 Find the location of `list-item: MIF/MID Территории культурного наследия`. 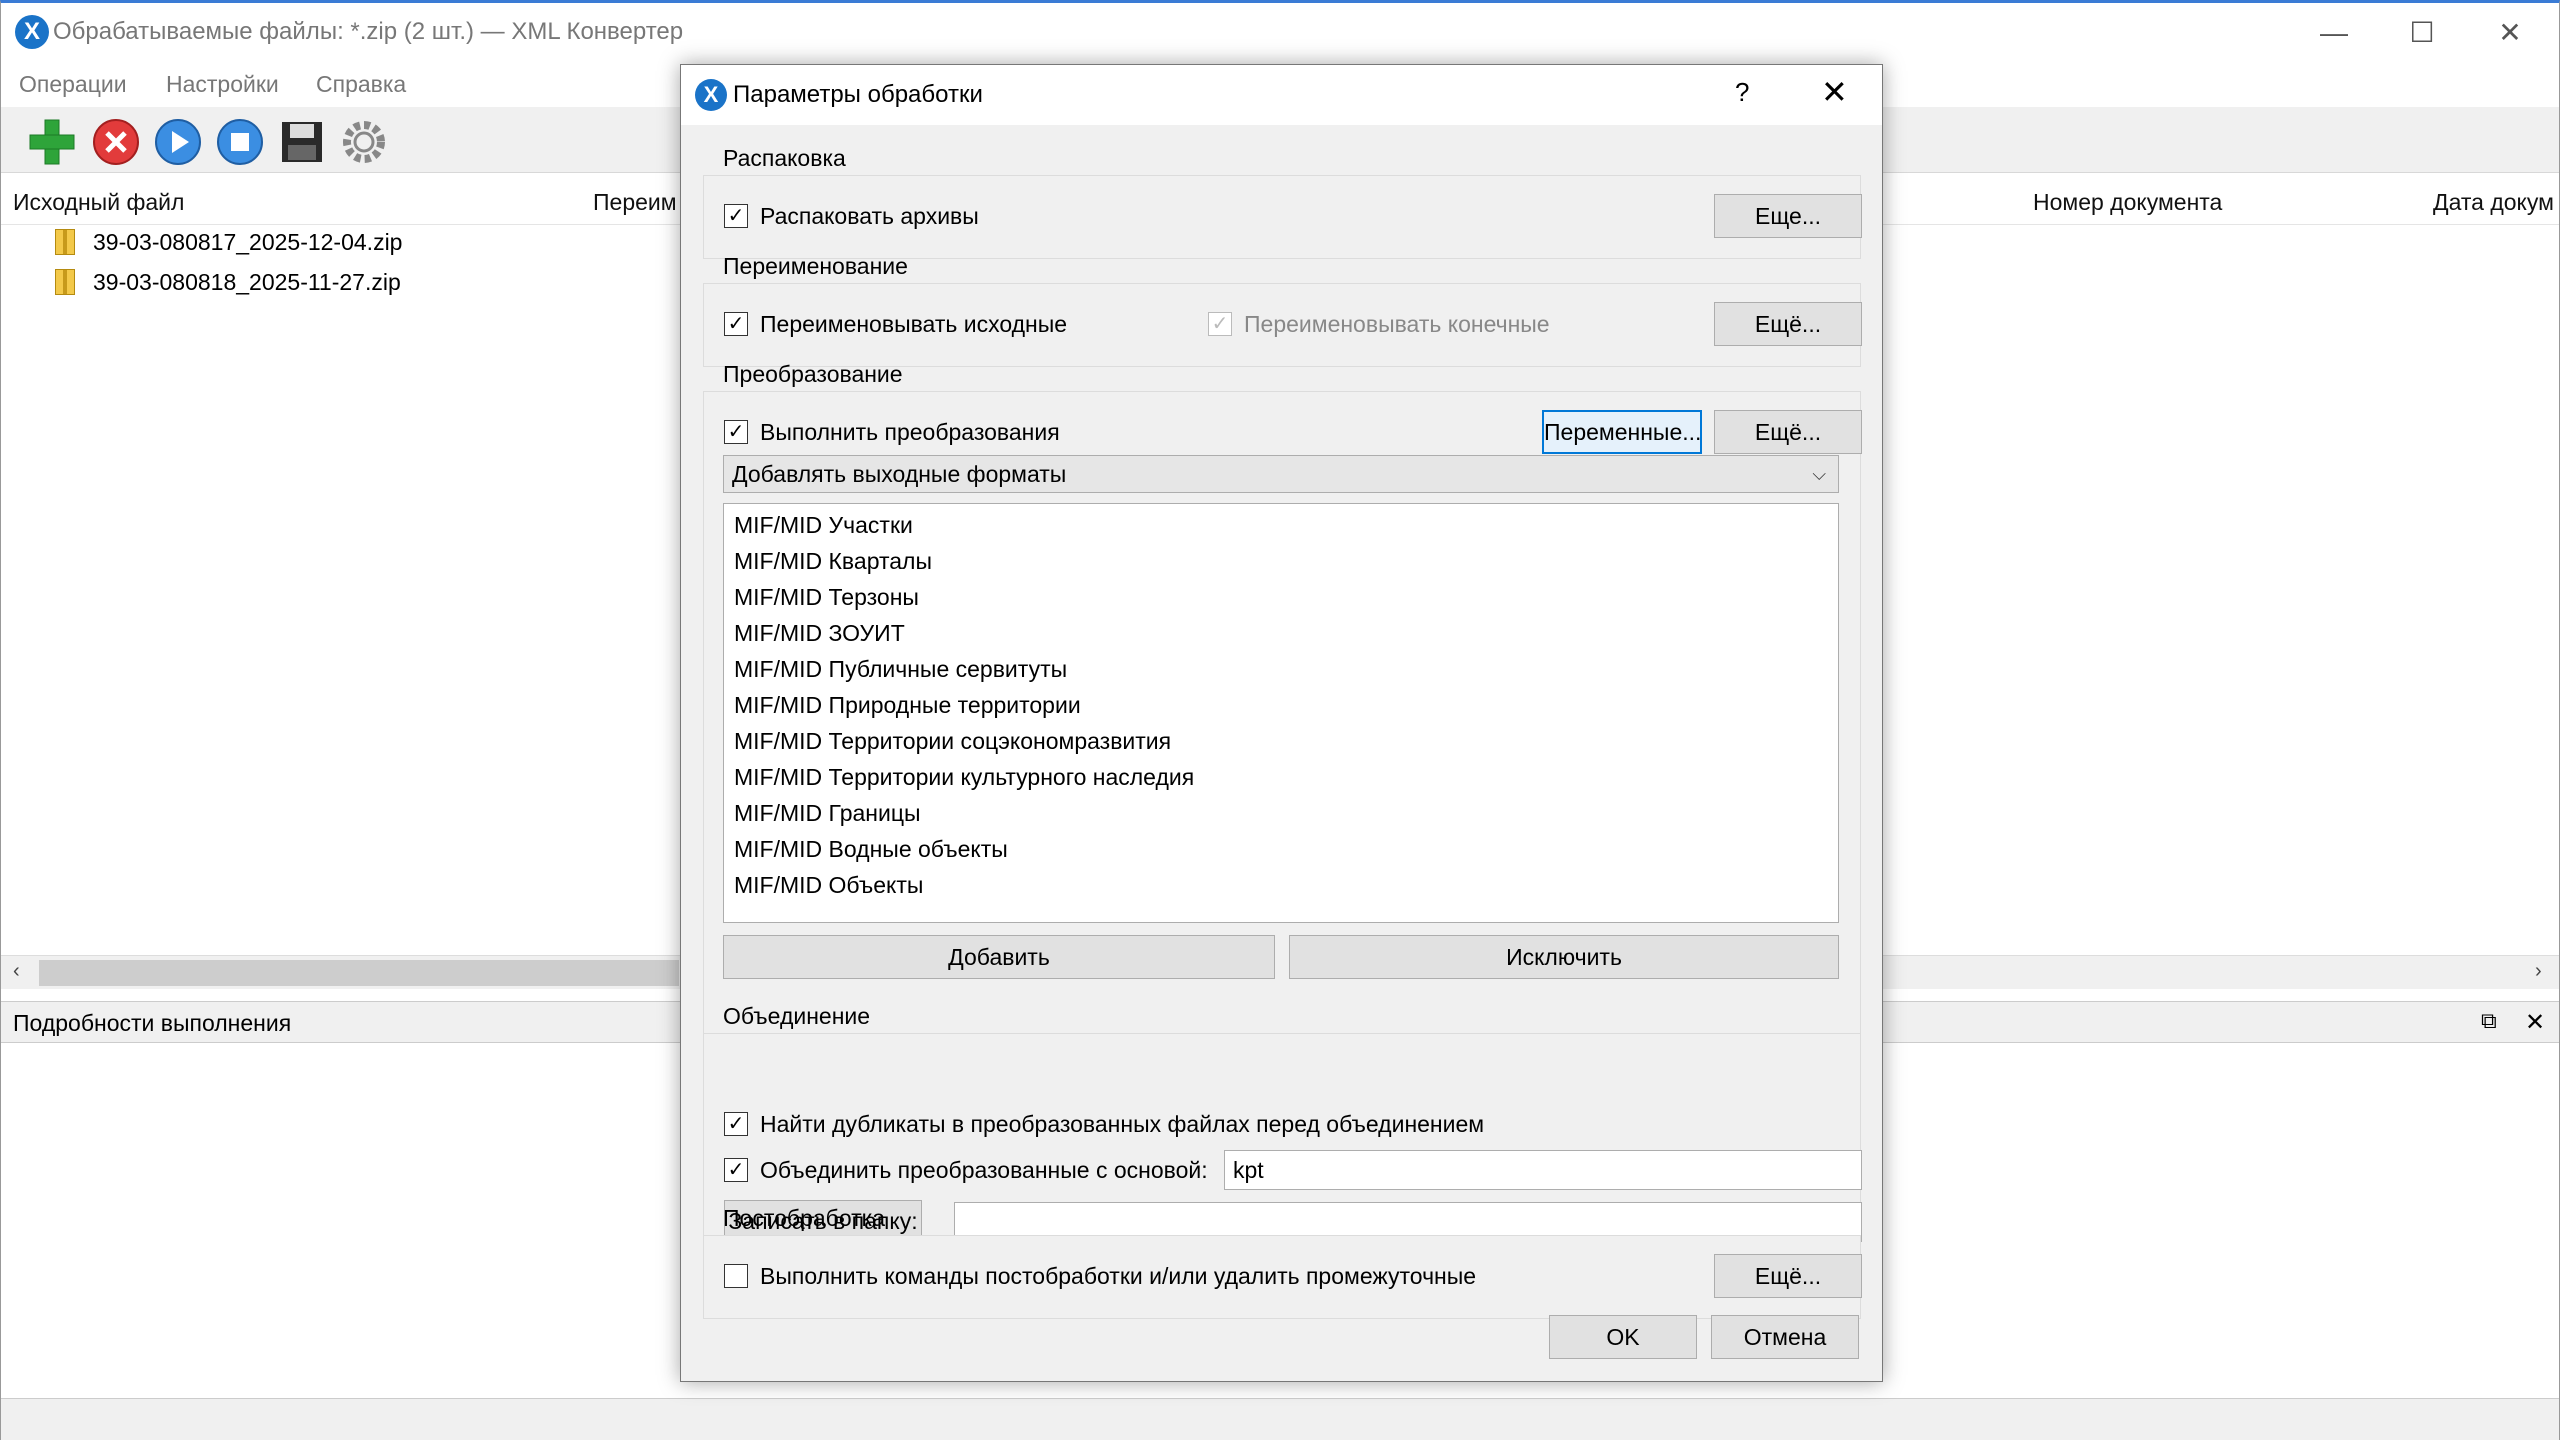

list-item: MIF/MID Территории культурного наследия is located at coordinates (964, 777).